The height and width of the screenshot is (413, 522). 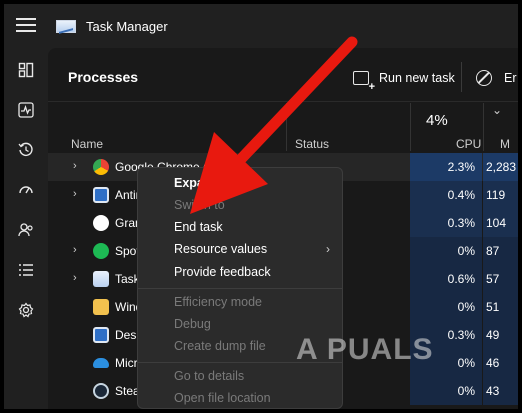 I want to click on folder-icon, so click(x=101, y=307).